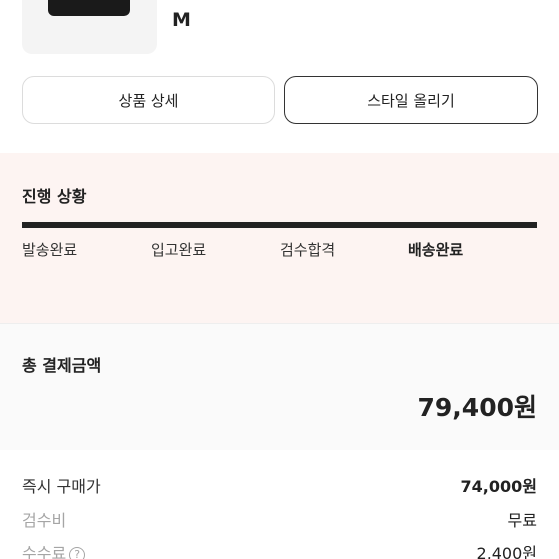 The height and width of the screenshot is (559, 559). Describe the element at coordinates (498, 486) in the screenshot. I see `instant-price-value: 74,000원` at that location.